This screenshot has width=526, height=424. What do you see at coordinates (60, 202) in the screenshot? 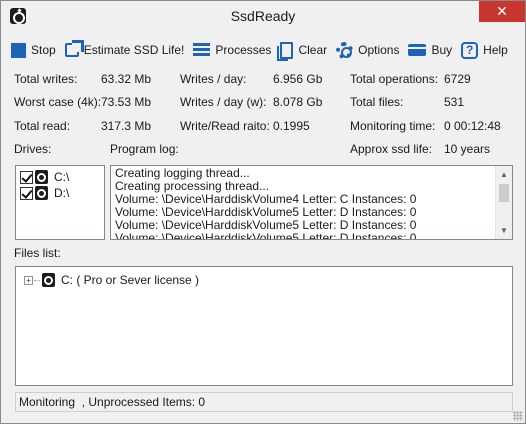
I see `drives-list: C:\ D:\` at bounding box center [60, 202].